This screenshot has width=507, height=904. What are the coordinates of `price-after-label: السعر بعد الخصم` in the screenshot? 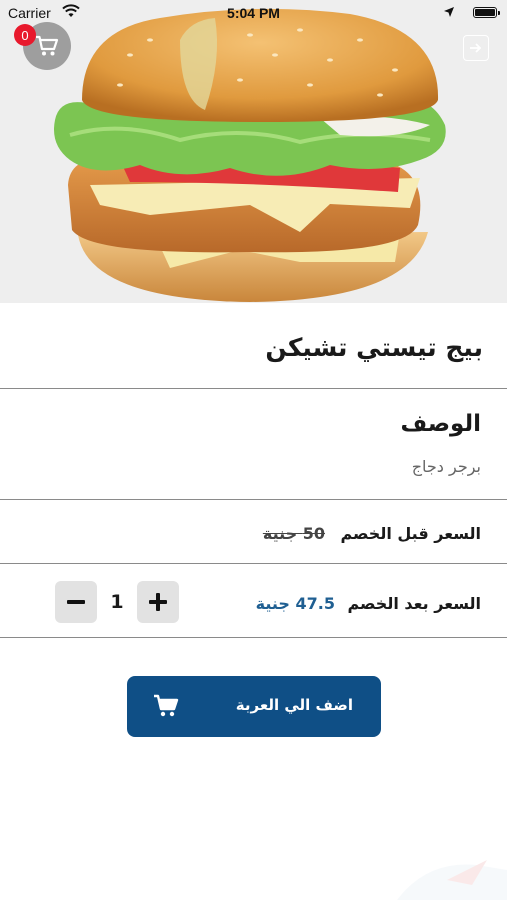 It's located at (414, 603).